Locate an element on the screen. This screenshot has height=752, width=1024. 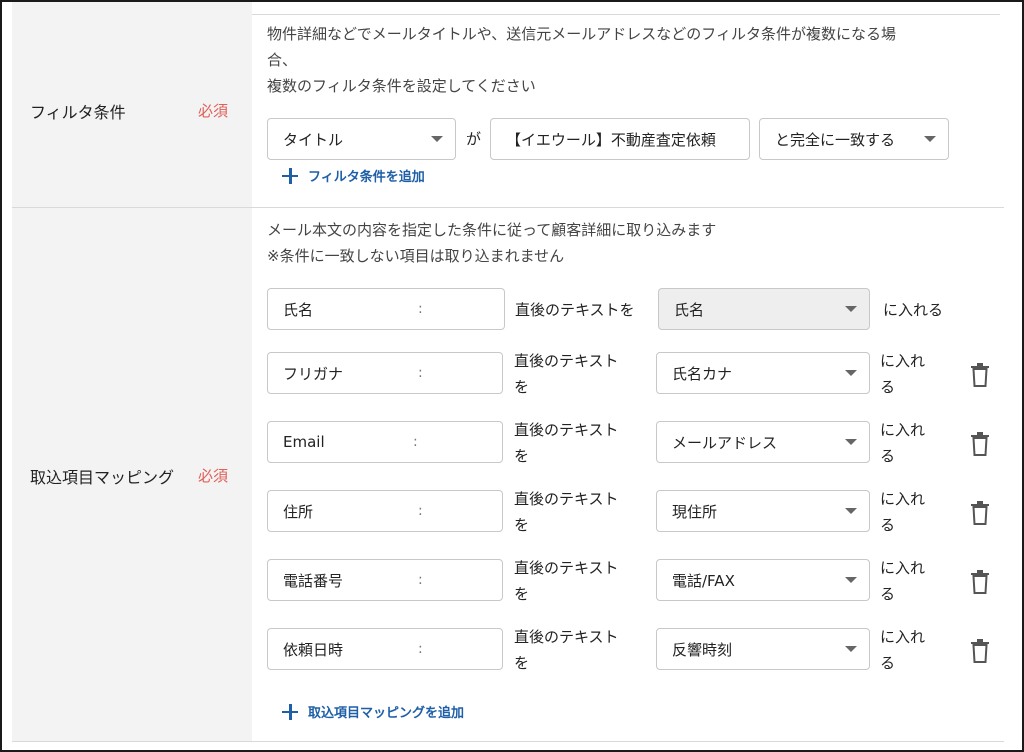
mapping-suffix-text: に入れる is located at coordinates (913, 310).